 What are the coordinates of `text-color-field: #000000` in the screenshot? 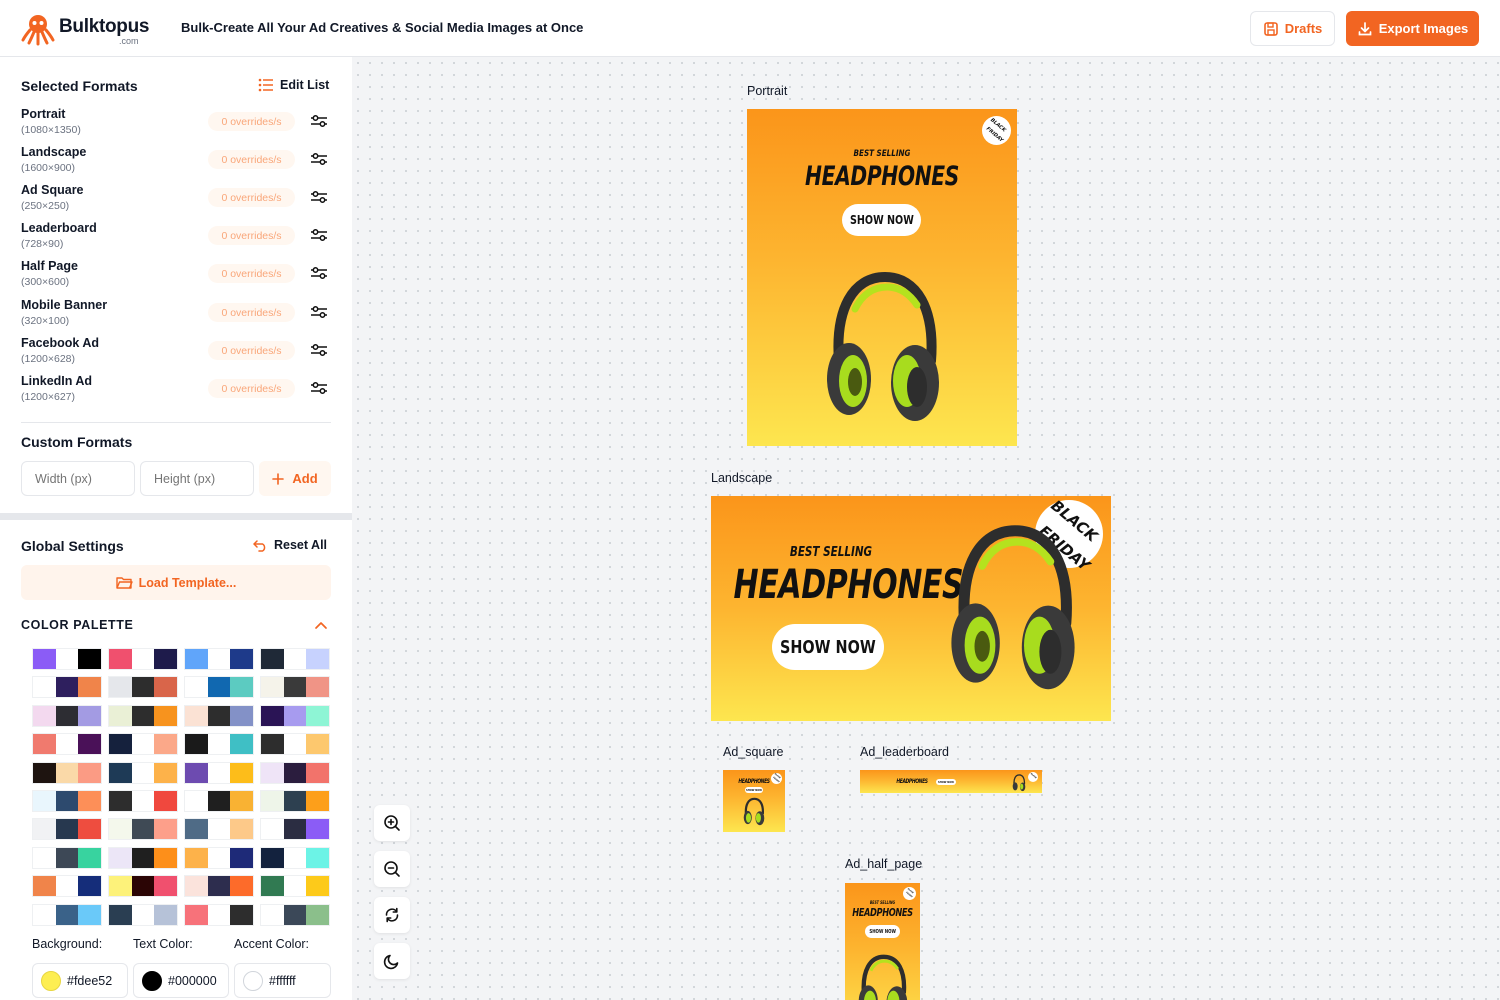 It's located at (181, 980).